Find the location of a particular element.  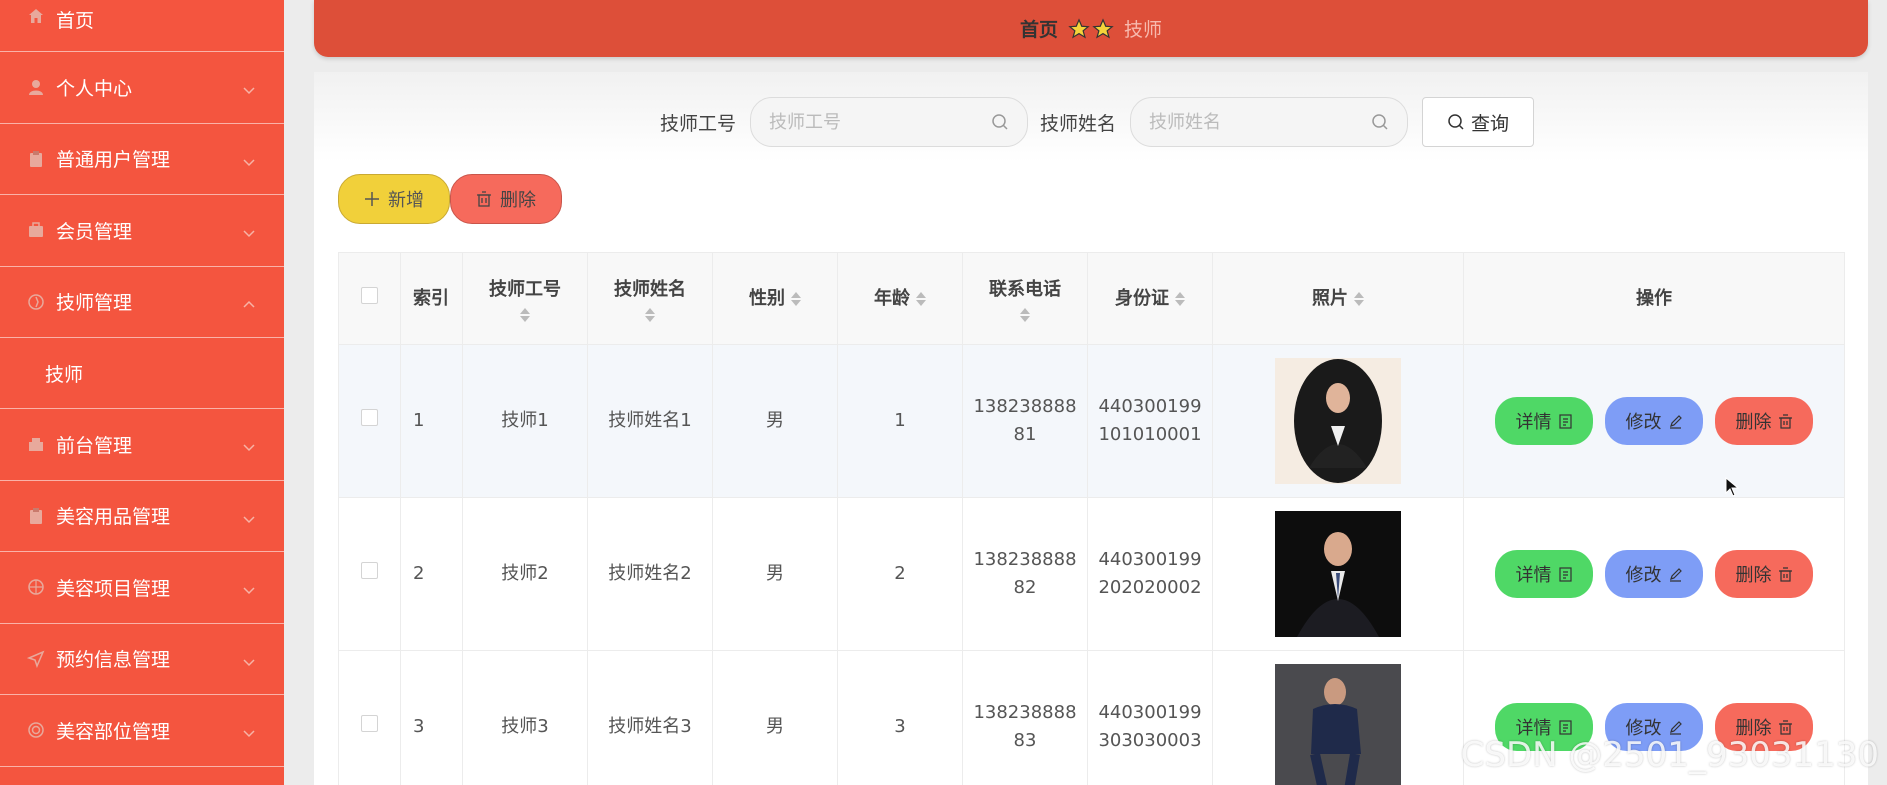

sidebar-item-appointments: 预约信息管理 is located at coordinates (142, 659).